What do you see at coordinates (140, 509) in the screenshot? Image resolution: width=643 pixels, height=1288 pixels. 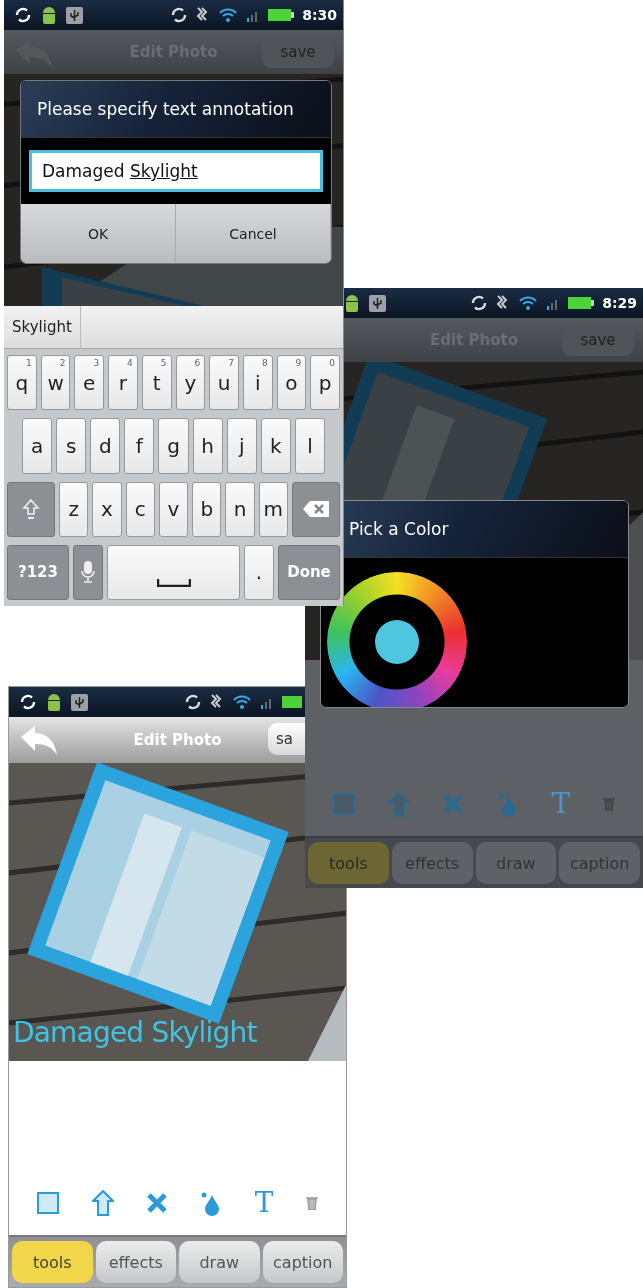 I see `key: c` at bounding box center [140, 509].